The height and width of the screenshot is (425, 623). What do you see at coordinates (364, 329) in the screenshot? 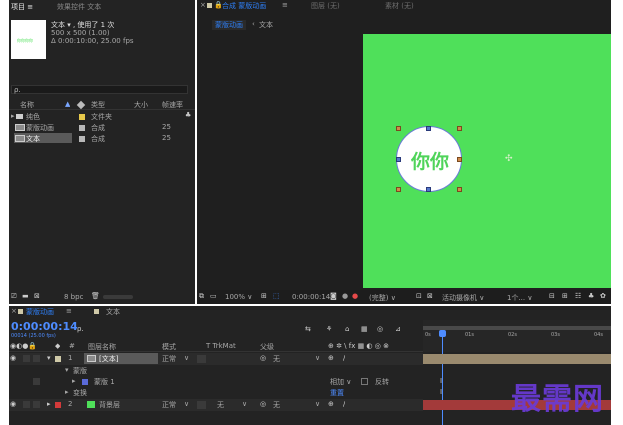
I see `frame-blending-icon: ▦` at bounding box center [364, 329].